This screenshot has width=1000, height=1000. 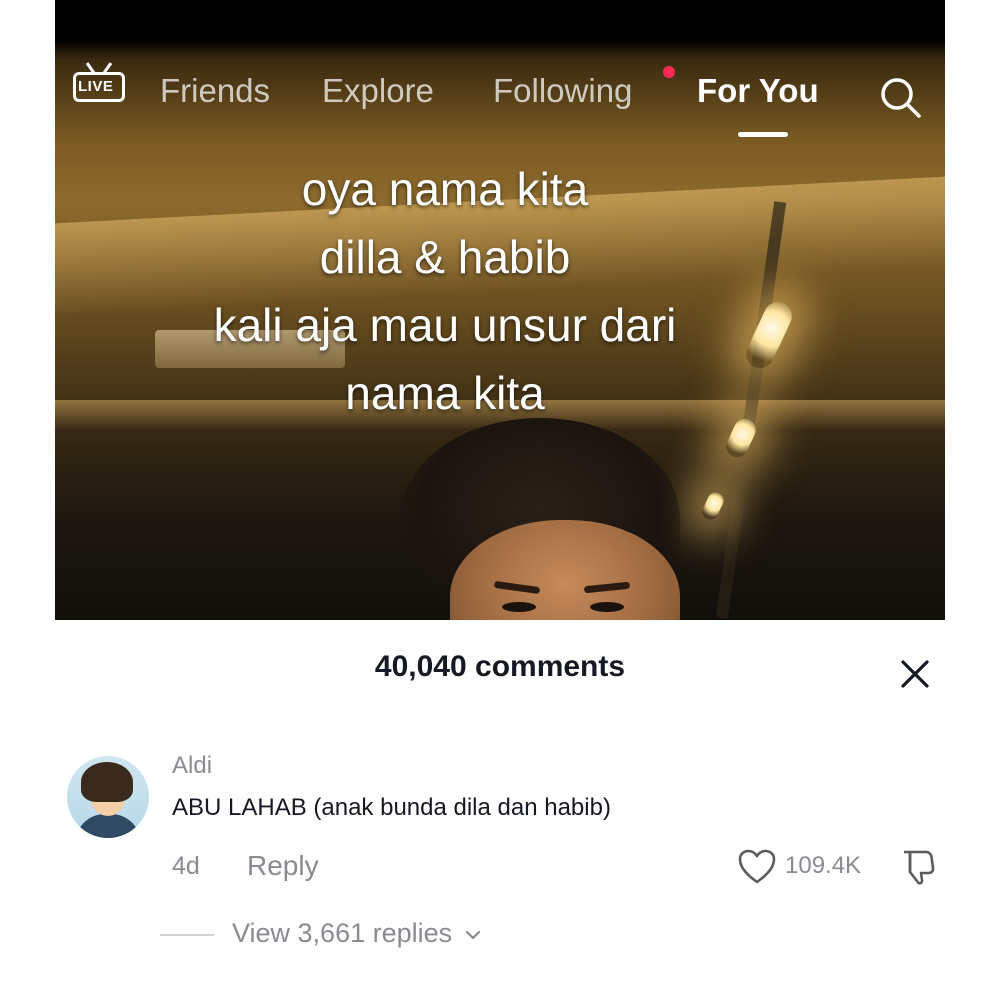 I want to click on avatar-hair, so click(x=107, y=782).